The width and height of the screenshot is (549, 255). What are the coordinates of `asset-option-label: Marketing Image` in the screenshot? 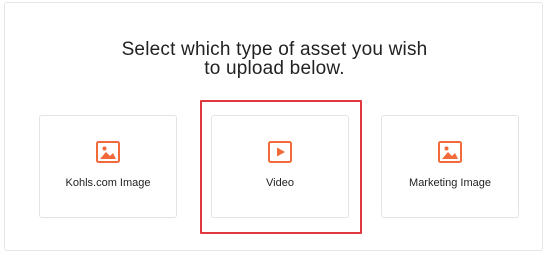 It's located at (450, 183).